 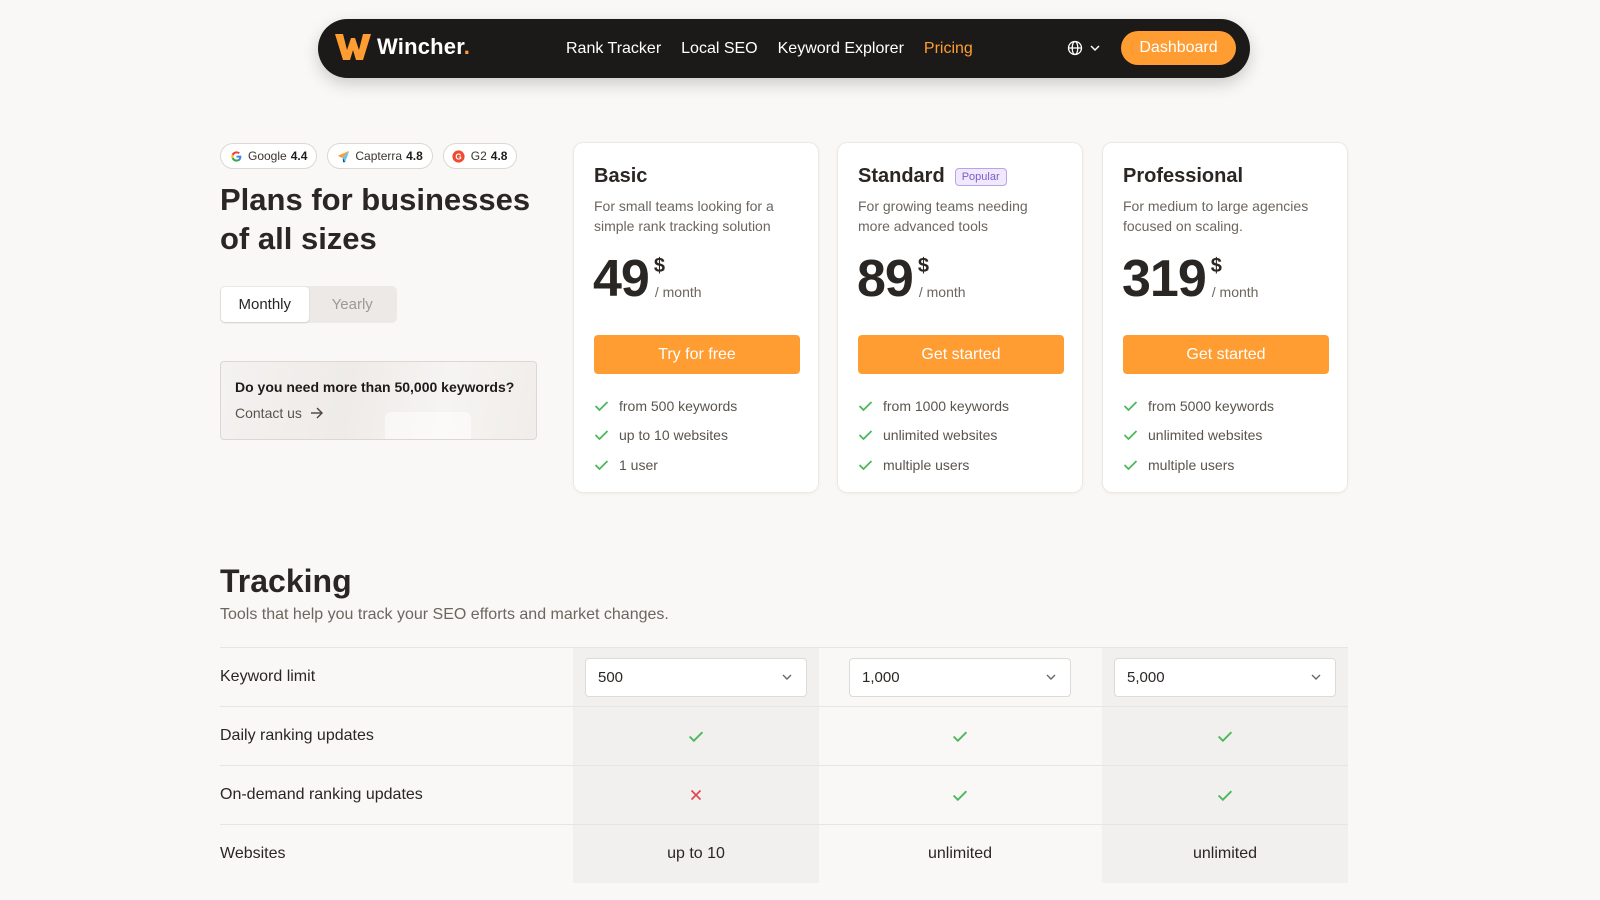 I want to click on arrow-right-icon, so click(x=316, y=413).